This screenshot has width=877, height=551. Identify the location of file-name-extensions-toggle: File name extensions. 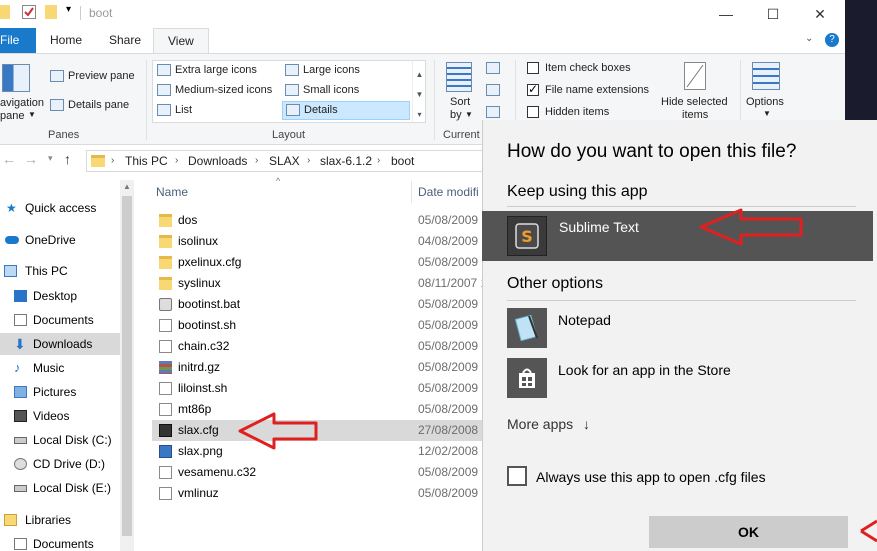
(588, 89).